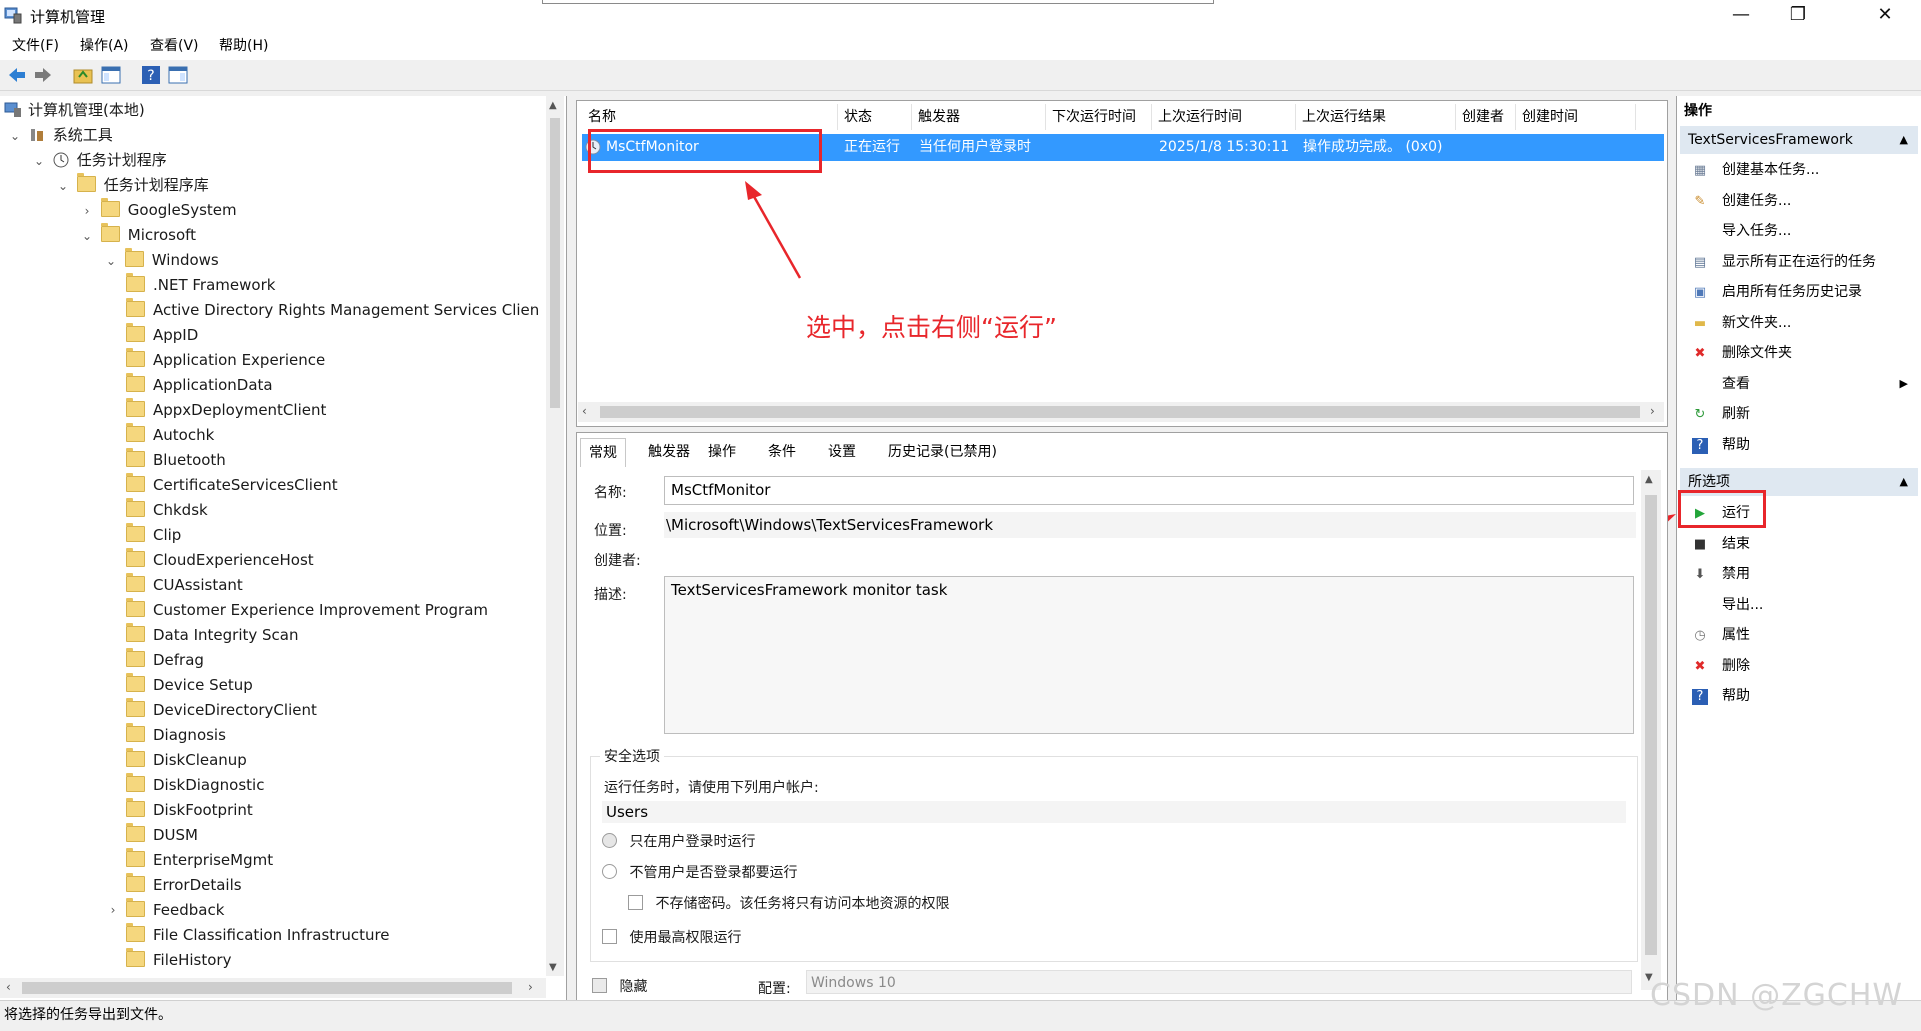 Image resolution: width=1921 pixels, height=1031 pixels. I want to click on radio-whether-logged, so click(609, 871).